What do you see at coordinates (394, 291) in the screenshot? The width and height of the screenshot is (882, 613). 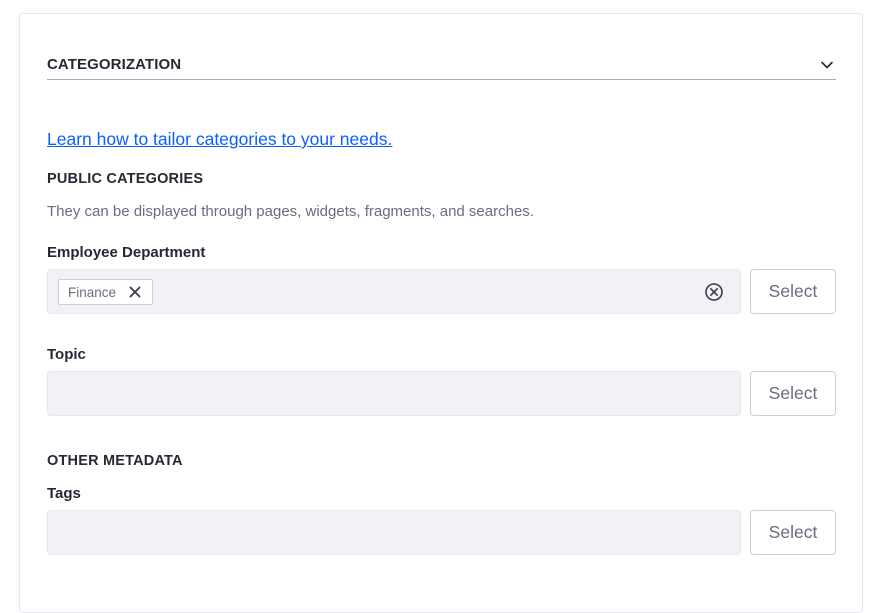 I see `employee-department-input: Finance` at bounding box center [394, 291].